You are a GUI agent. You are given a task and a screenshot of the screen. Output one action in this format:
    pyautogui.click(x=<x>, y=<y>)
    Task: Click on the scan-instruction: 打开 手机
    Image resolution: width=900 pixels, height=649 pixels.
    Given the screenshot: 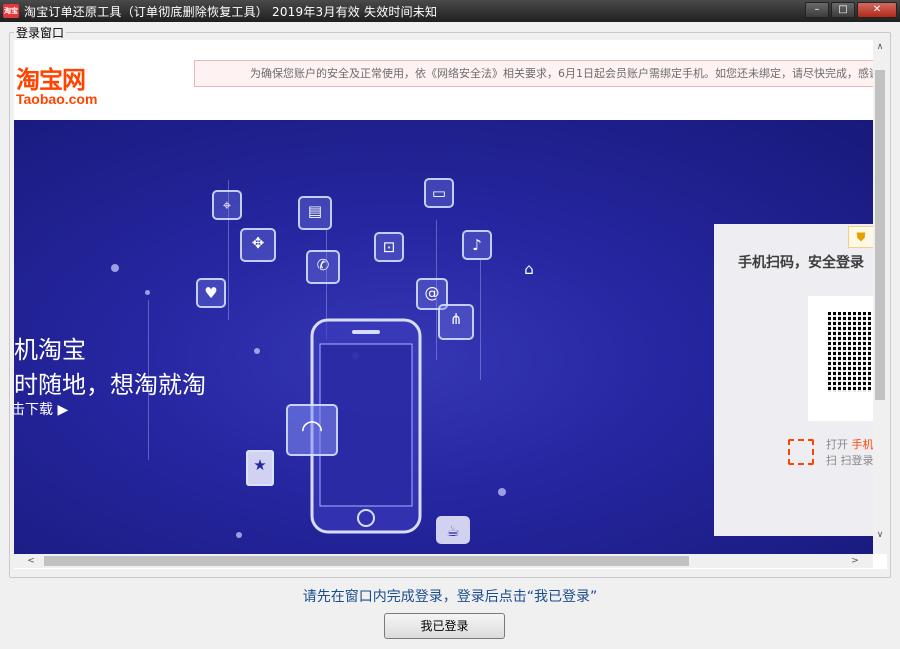 What is the action you would take?
    pyautogui.click(x=849, y=444)
    